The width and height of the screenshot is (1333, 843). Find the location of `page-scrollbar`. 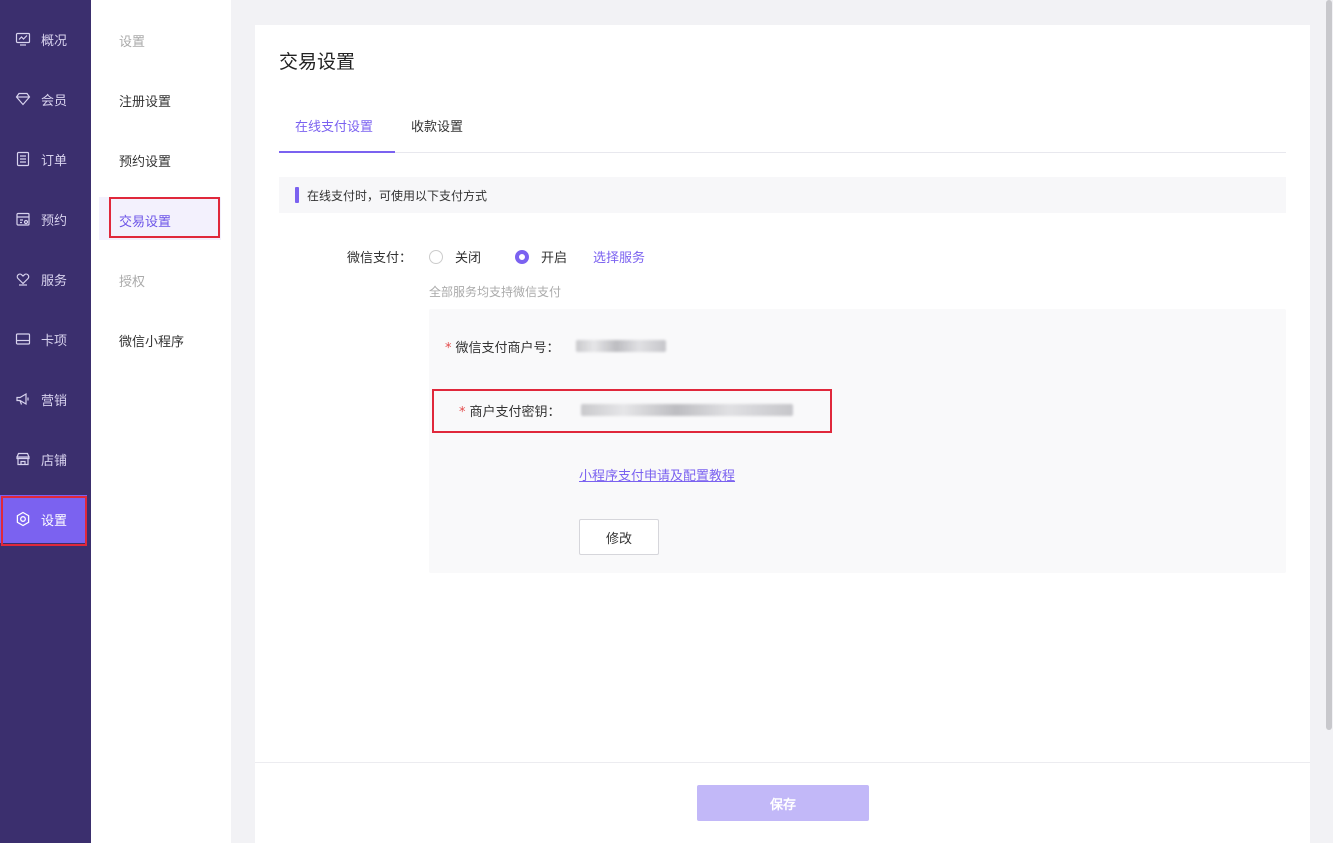

page-scrollbar is located at coordinates (1328, 421).